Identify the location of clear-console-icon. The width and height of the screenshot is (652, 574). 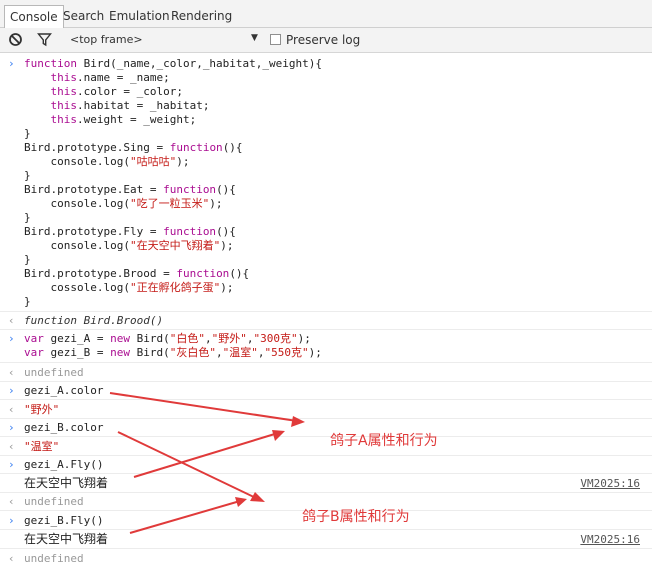
(15, 41).